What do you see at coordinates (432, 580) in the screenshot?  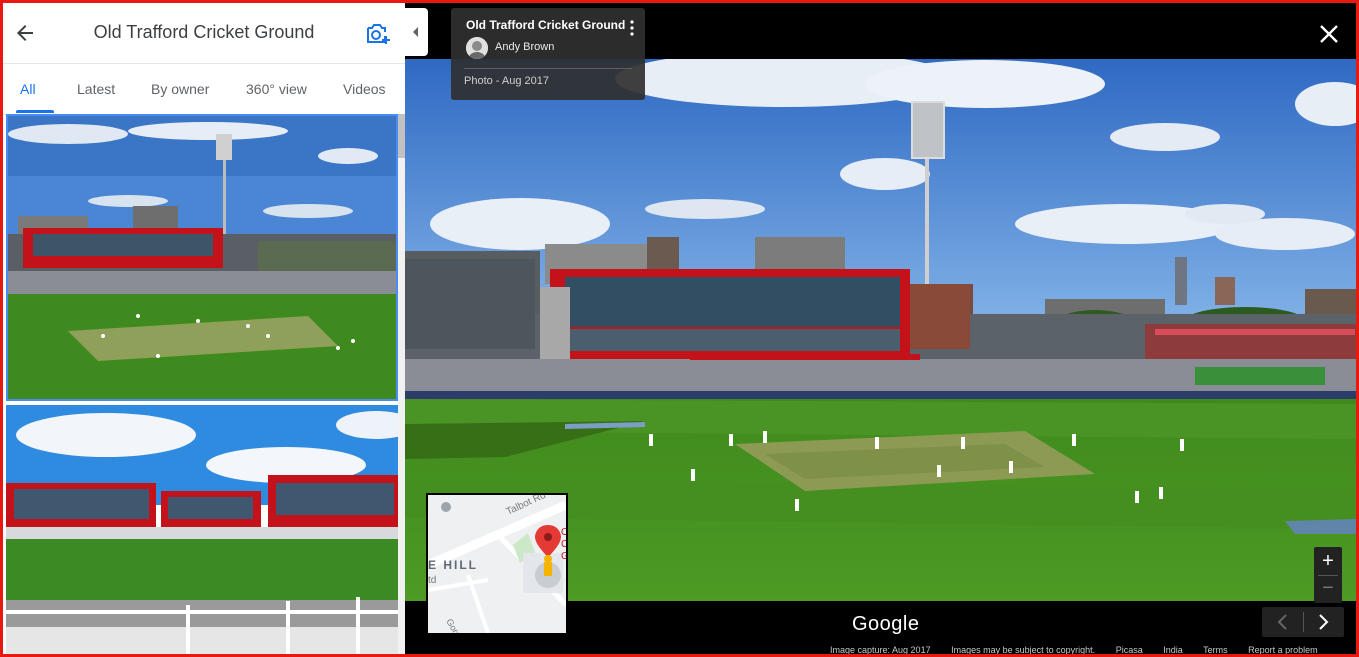 I see `map-label: td` at bounding box center [432, 580].